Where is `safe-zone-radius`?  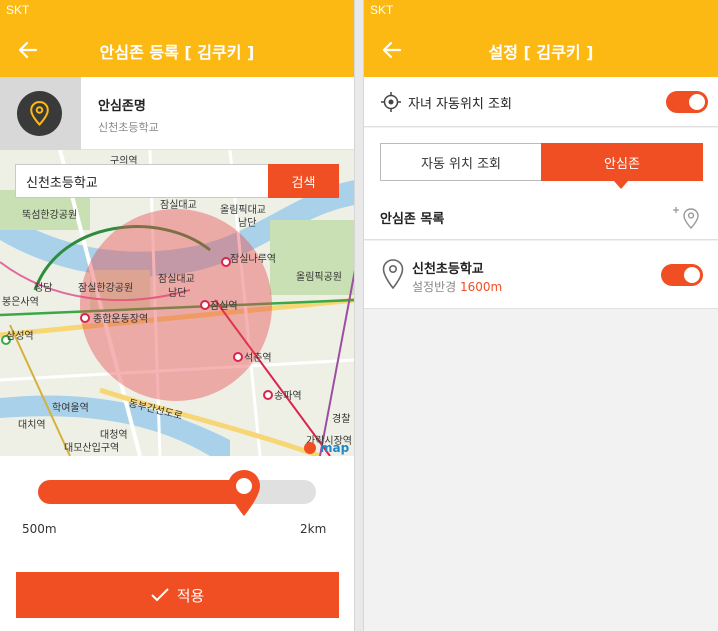
safe-zone-radius is located at coordinates (176, 305).